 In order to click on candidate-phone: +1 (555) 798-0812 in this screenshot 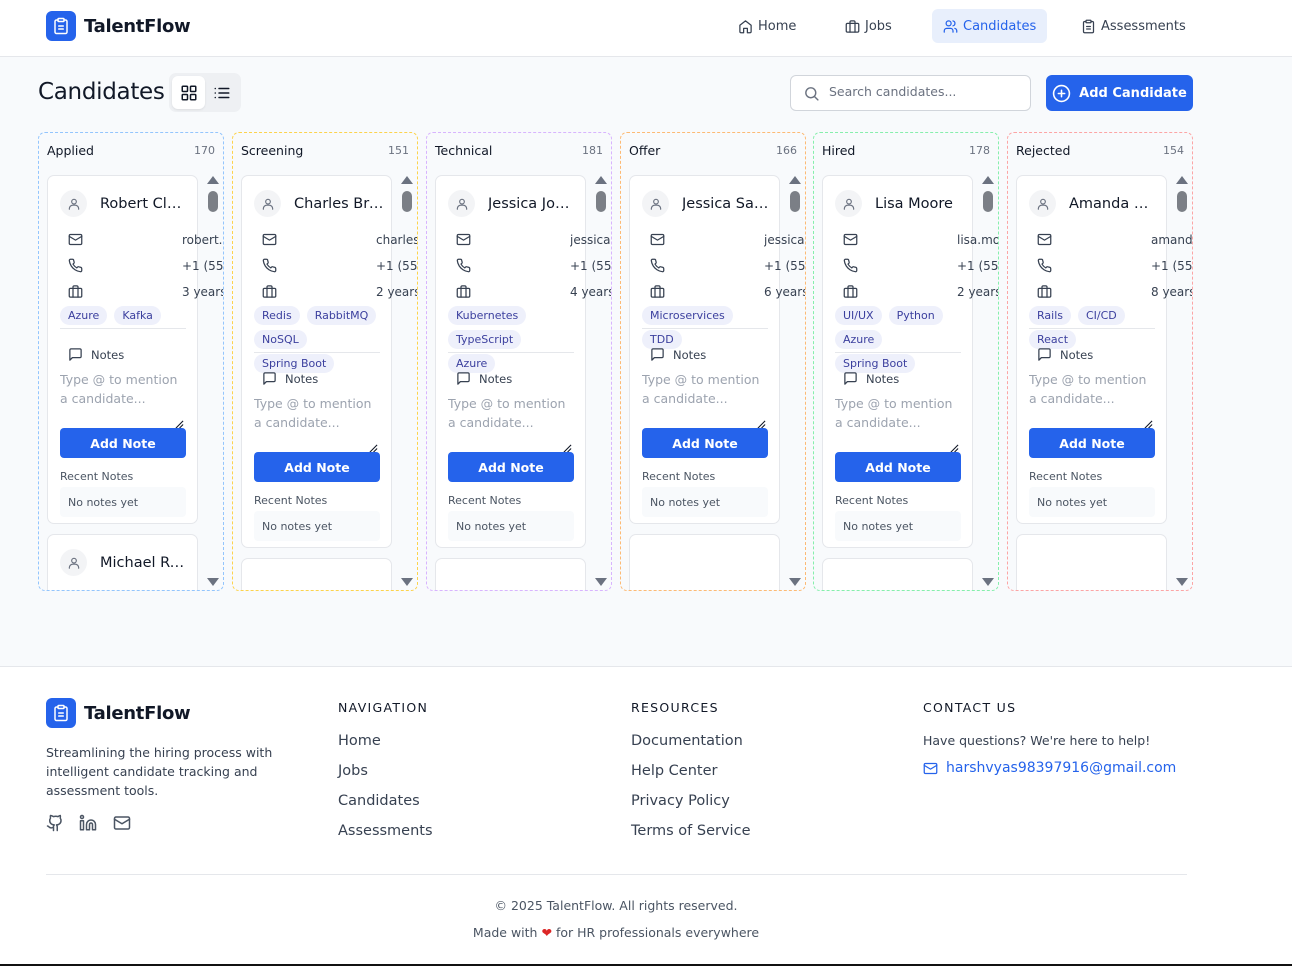, I will do `click(397, 265)`.